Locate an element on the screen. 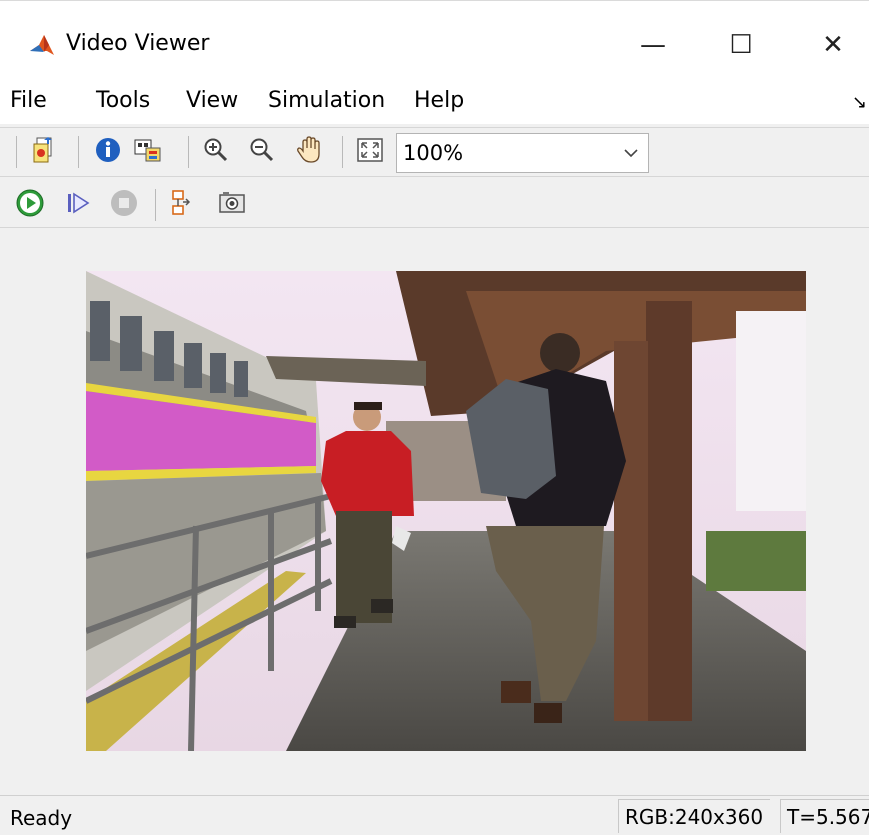  fit-to-window-button is located at coordinates (370, 152).